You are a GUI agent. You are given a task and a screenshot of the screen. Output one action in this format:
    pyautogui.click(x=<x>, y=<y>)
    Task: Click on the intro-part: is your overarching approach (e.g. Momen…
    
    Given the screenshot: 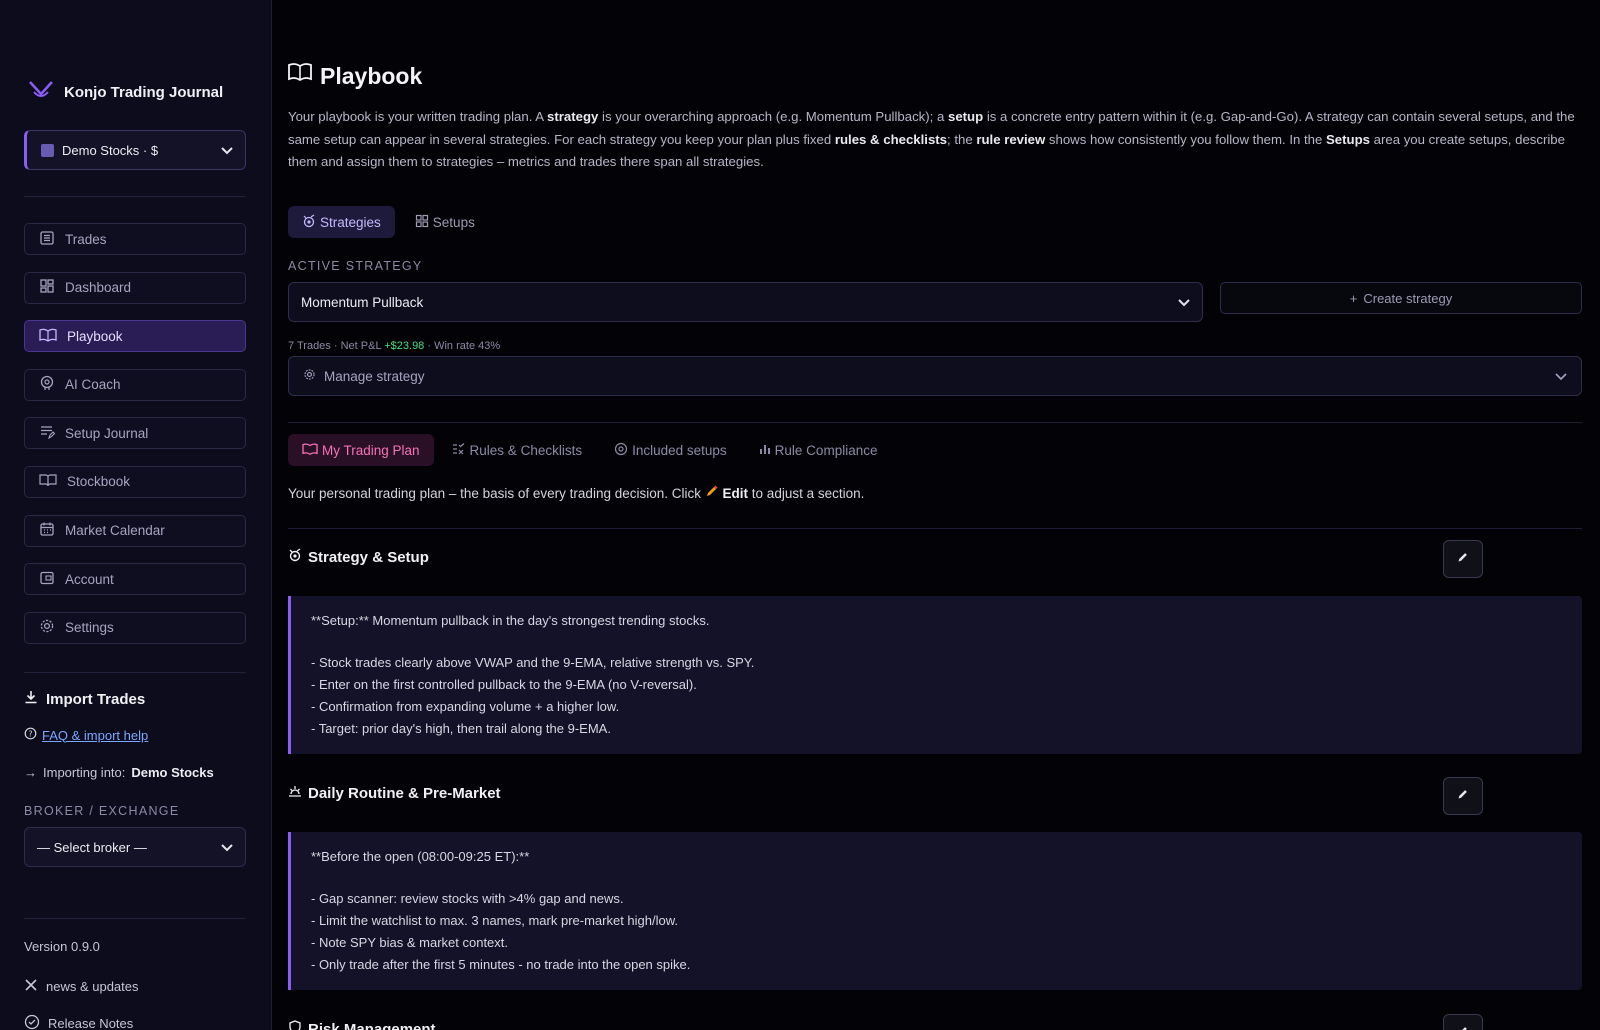 What is the action you would take?
    pyautogui.click(x=773, y=116)
    